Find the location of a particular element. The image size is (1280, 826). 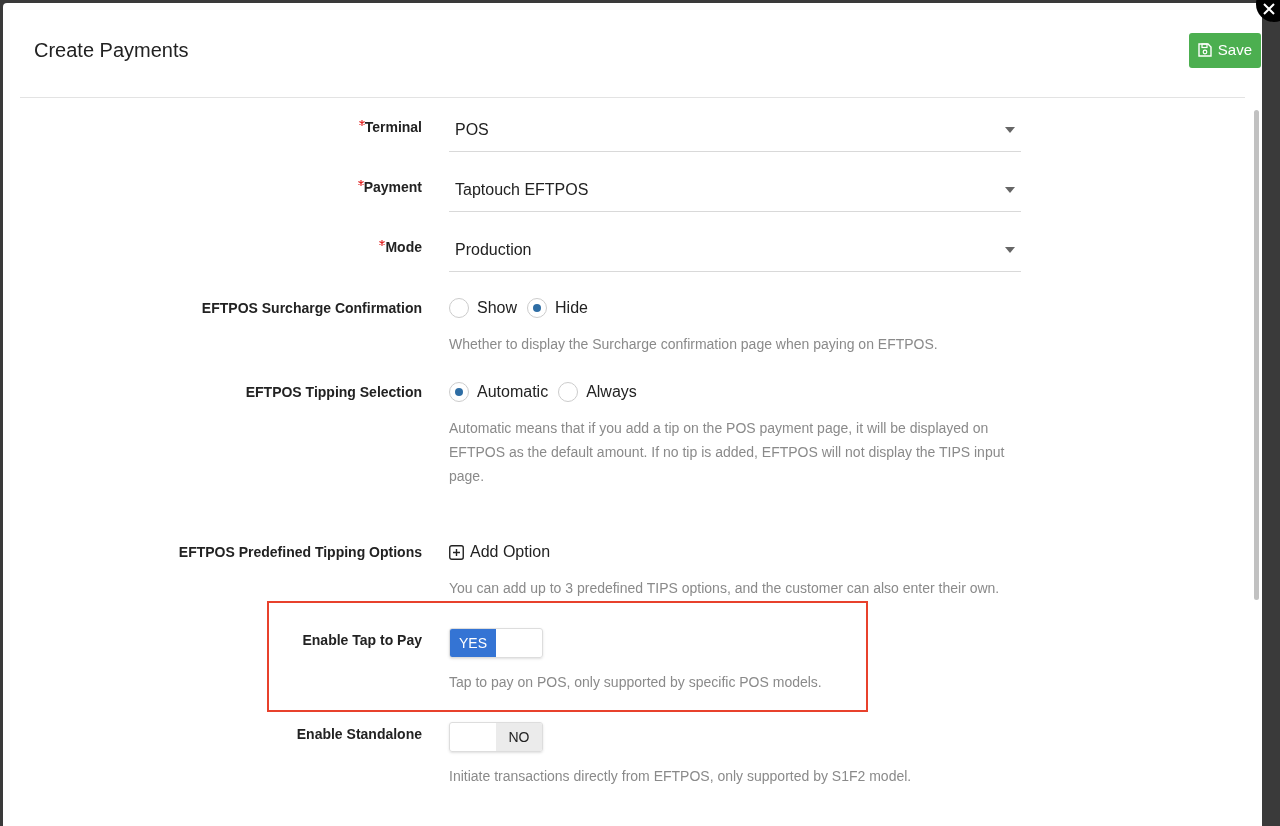

field-label: Enable Tap to Pay is located at coordinates (362, 640).